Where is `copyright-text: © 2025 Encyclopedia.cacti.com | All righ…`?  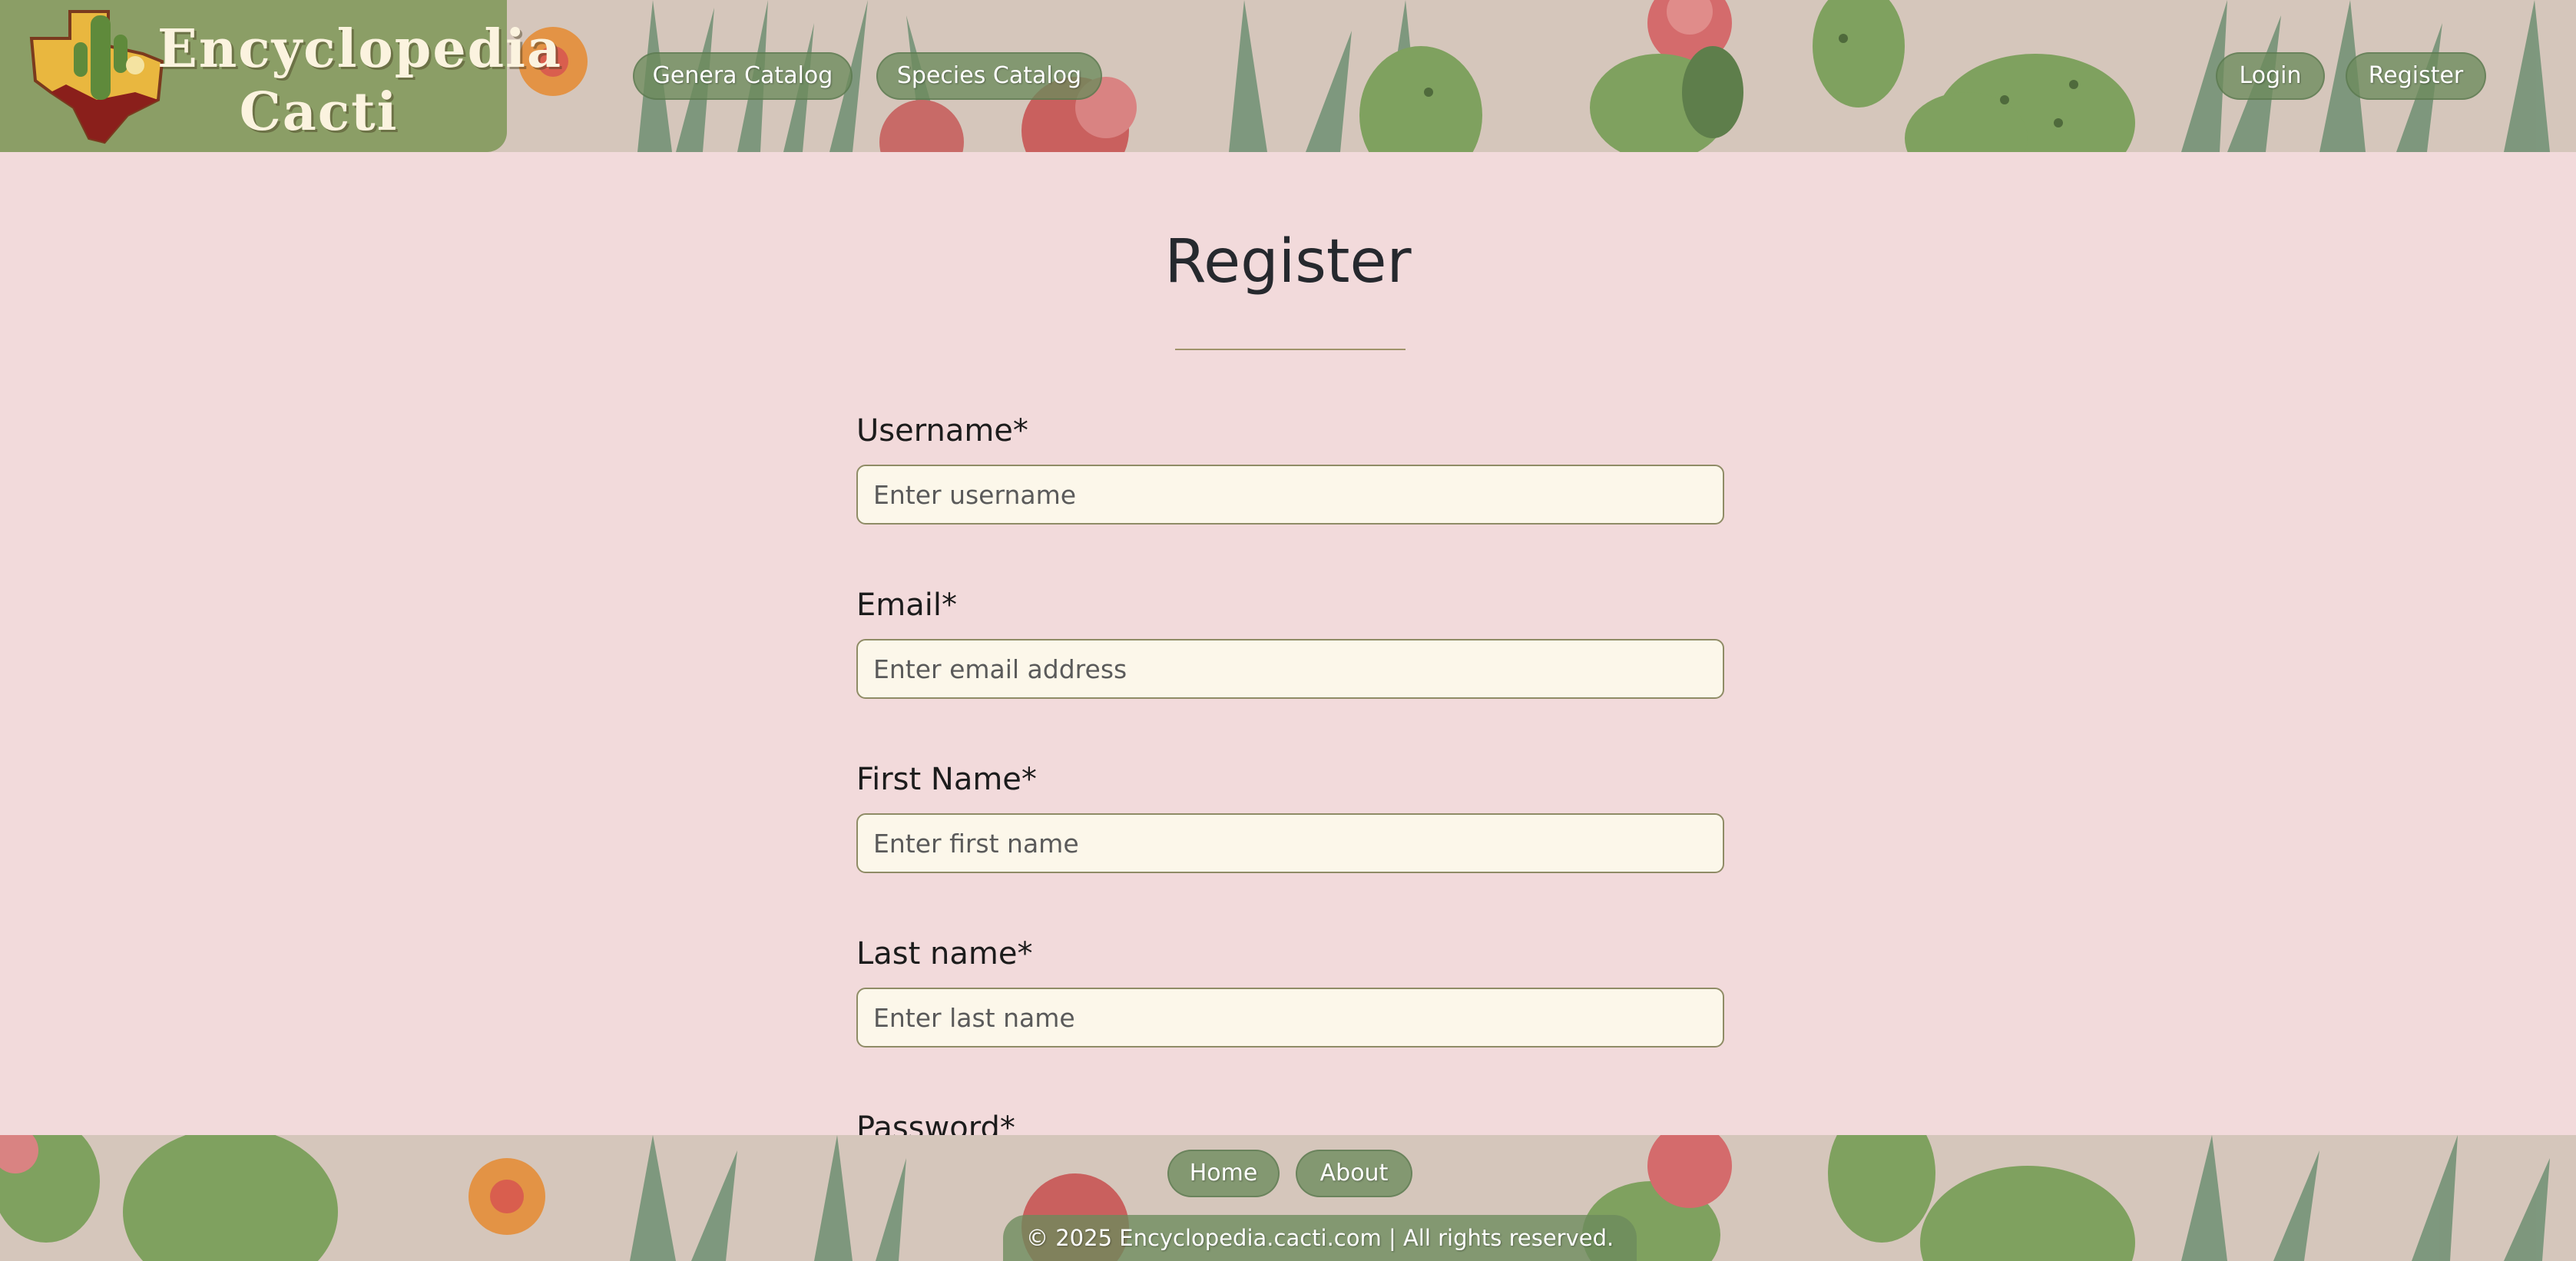
copyright-text: © 2025 Encyclopedia.cacti.com | All righ… is located at coordinates (1320, 1238).